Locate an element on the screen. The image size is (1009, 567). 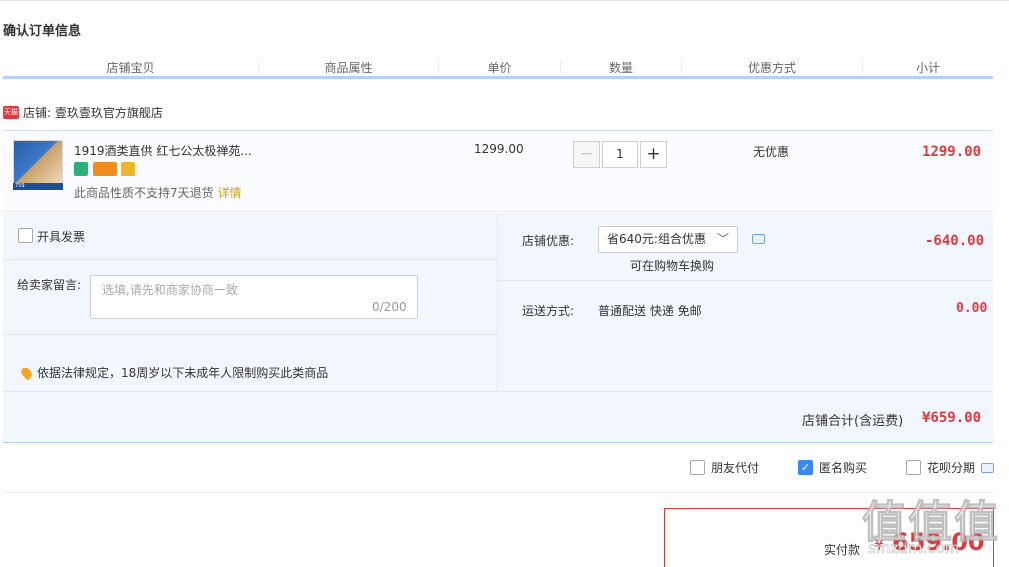
details-link: 详情 is located at coordinates (230, 193).